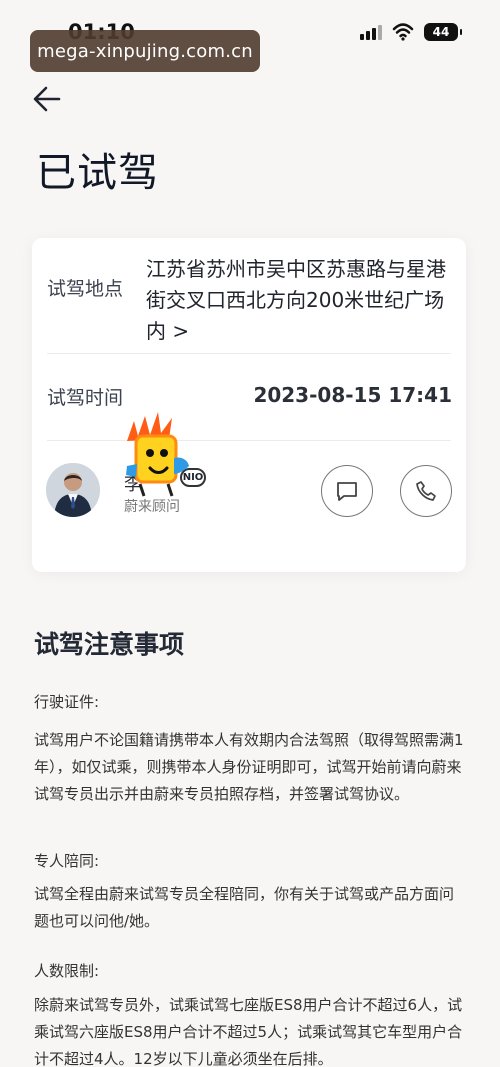  Describe the element at coordinates (403, 32) in the screenshot. I see `wifi-icon` at that location.